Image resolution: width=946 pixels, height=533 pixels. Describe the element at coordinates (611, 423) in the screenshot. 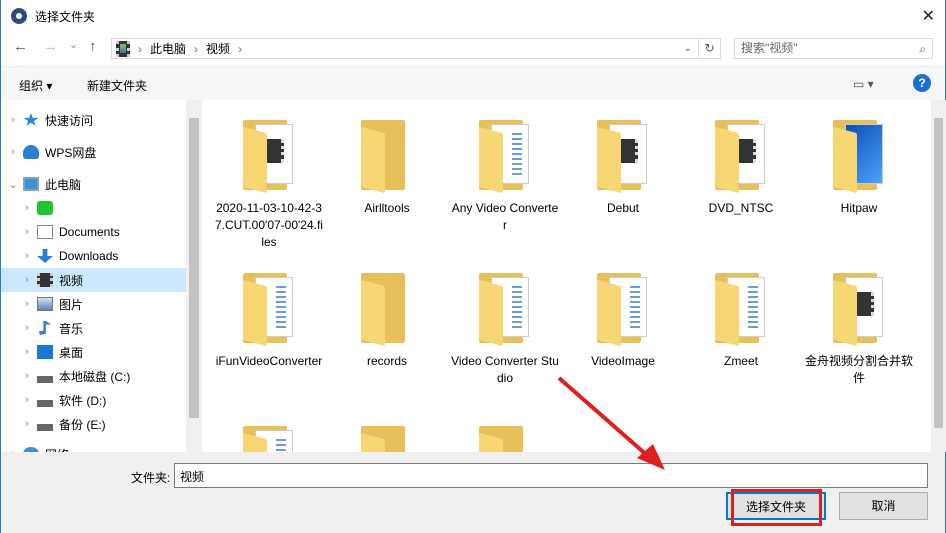

I see `annotation-arrow` at that location.